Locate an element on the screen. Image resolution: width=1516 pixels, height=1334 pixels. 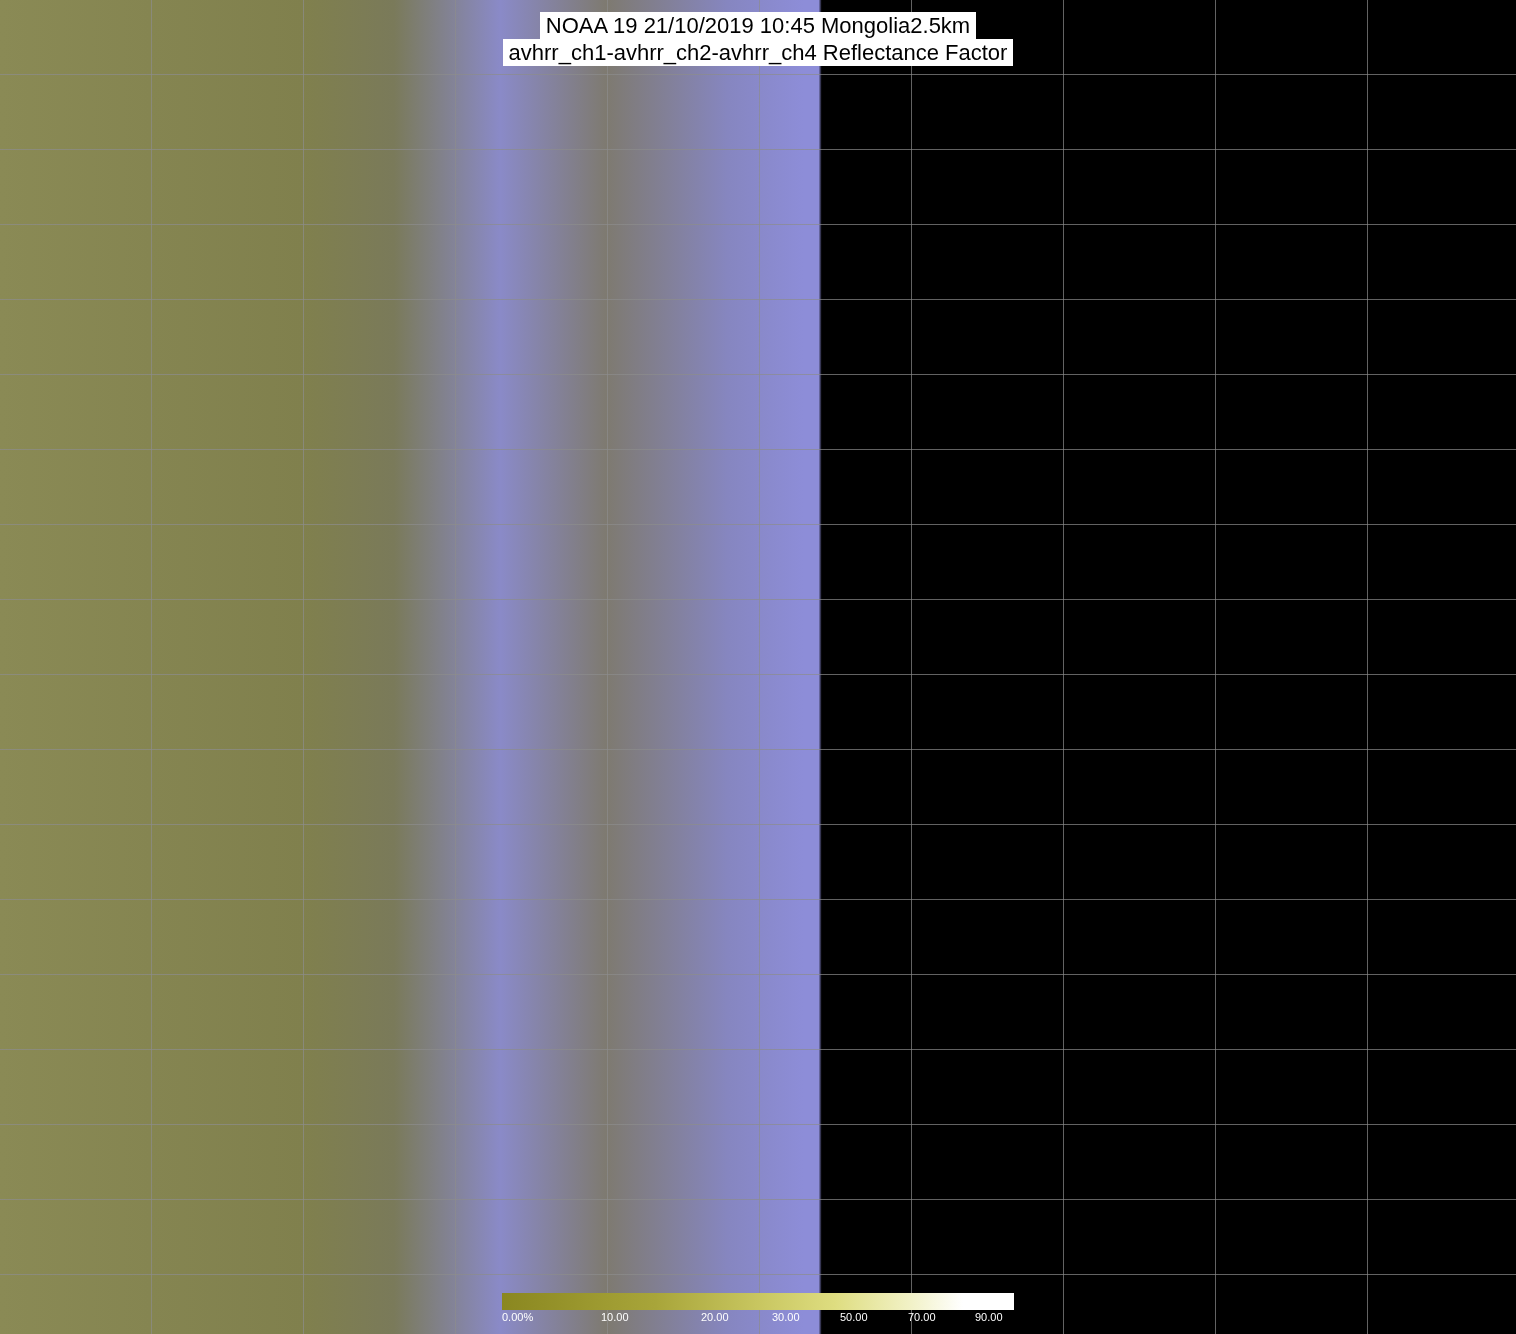
colorbar-label: 50.00 is located at coordinates (854, 1317).